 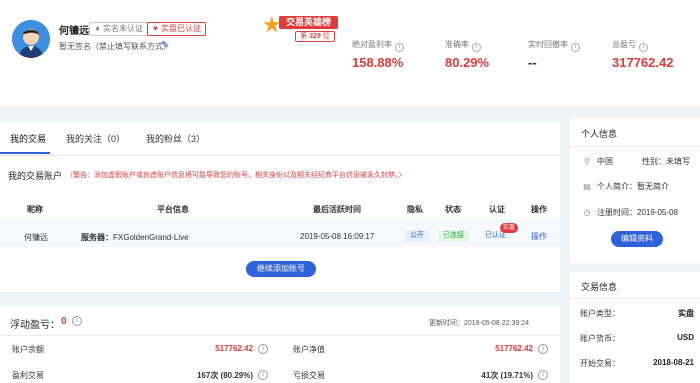 I want to click on col-last-active: 最后活跃时间, so click(x=337, y=209).